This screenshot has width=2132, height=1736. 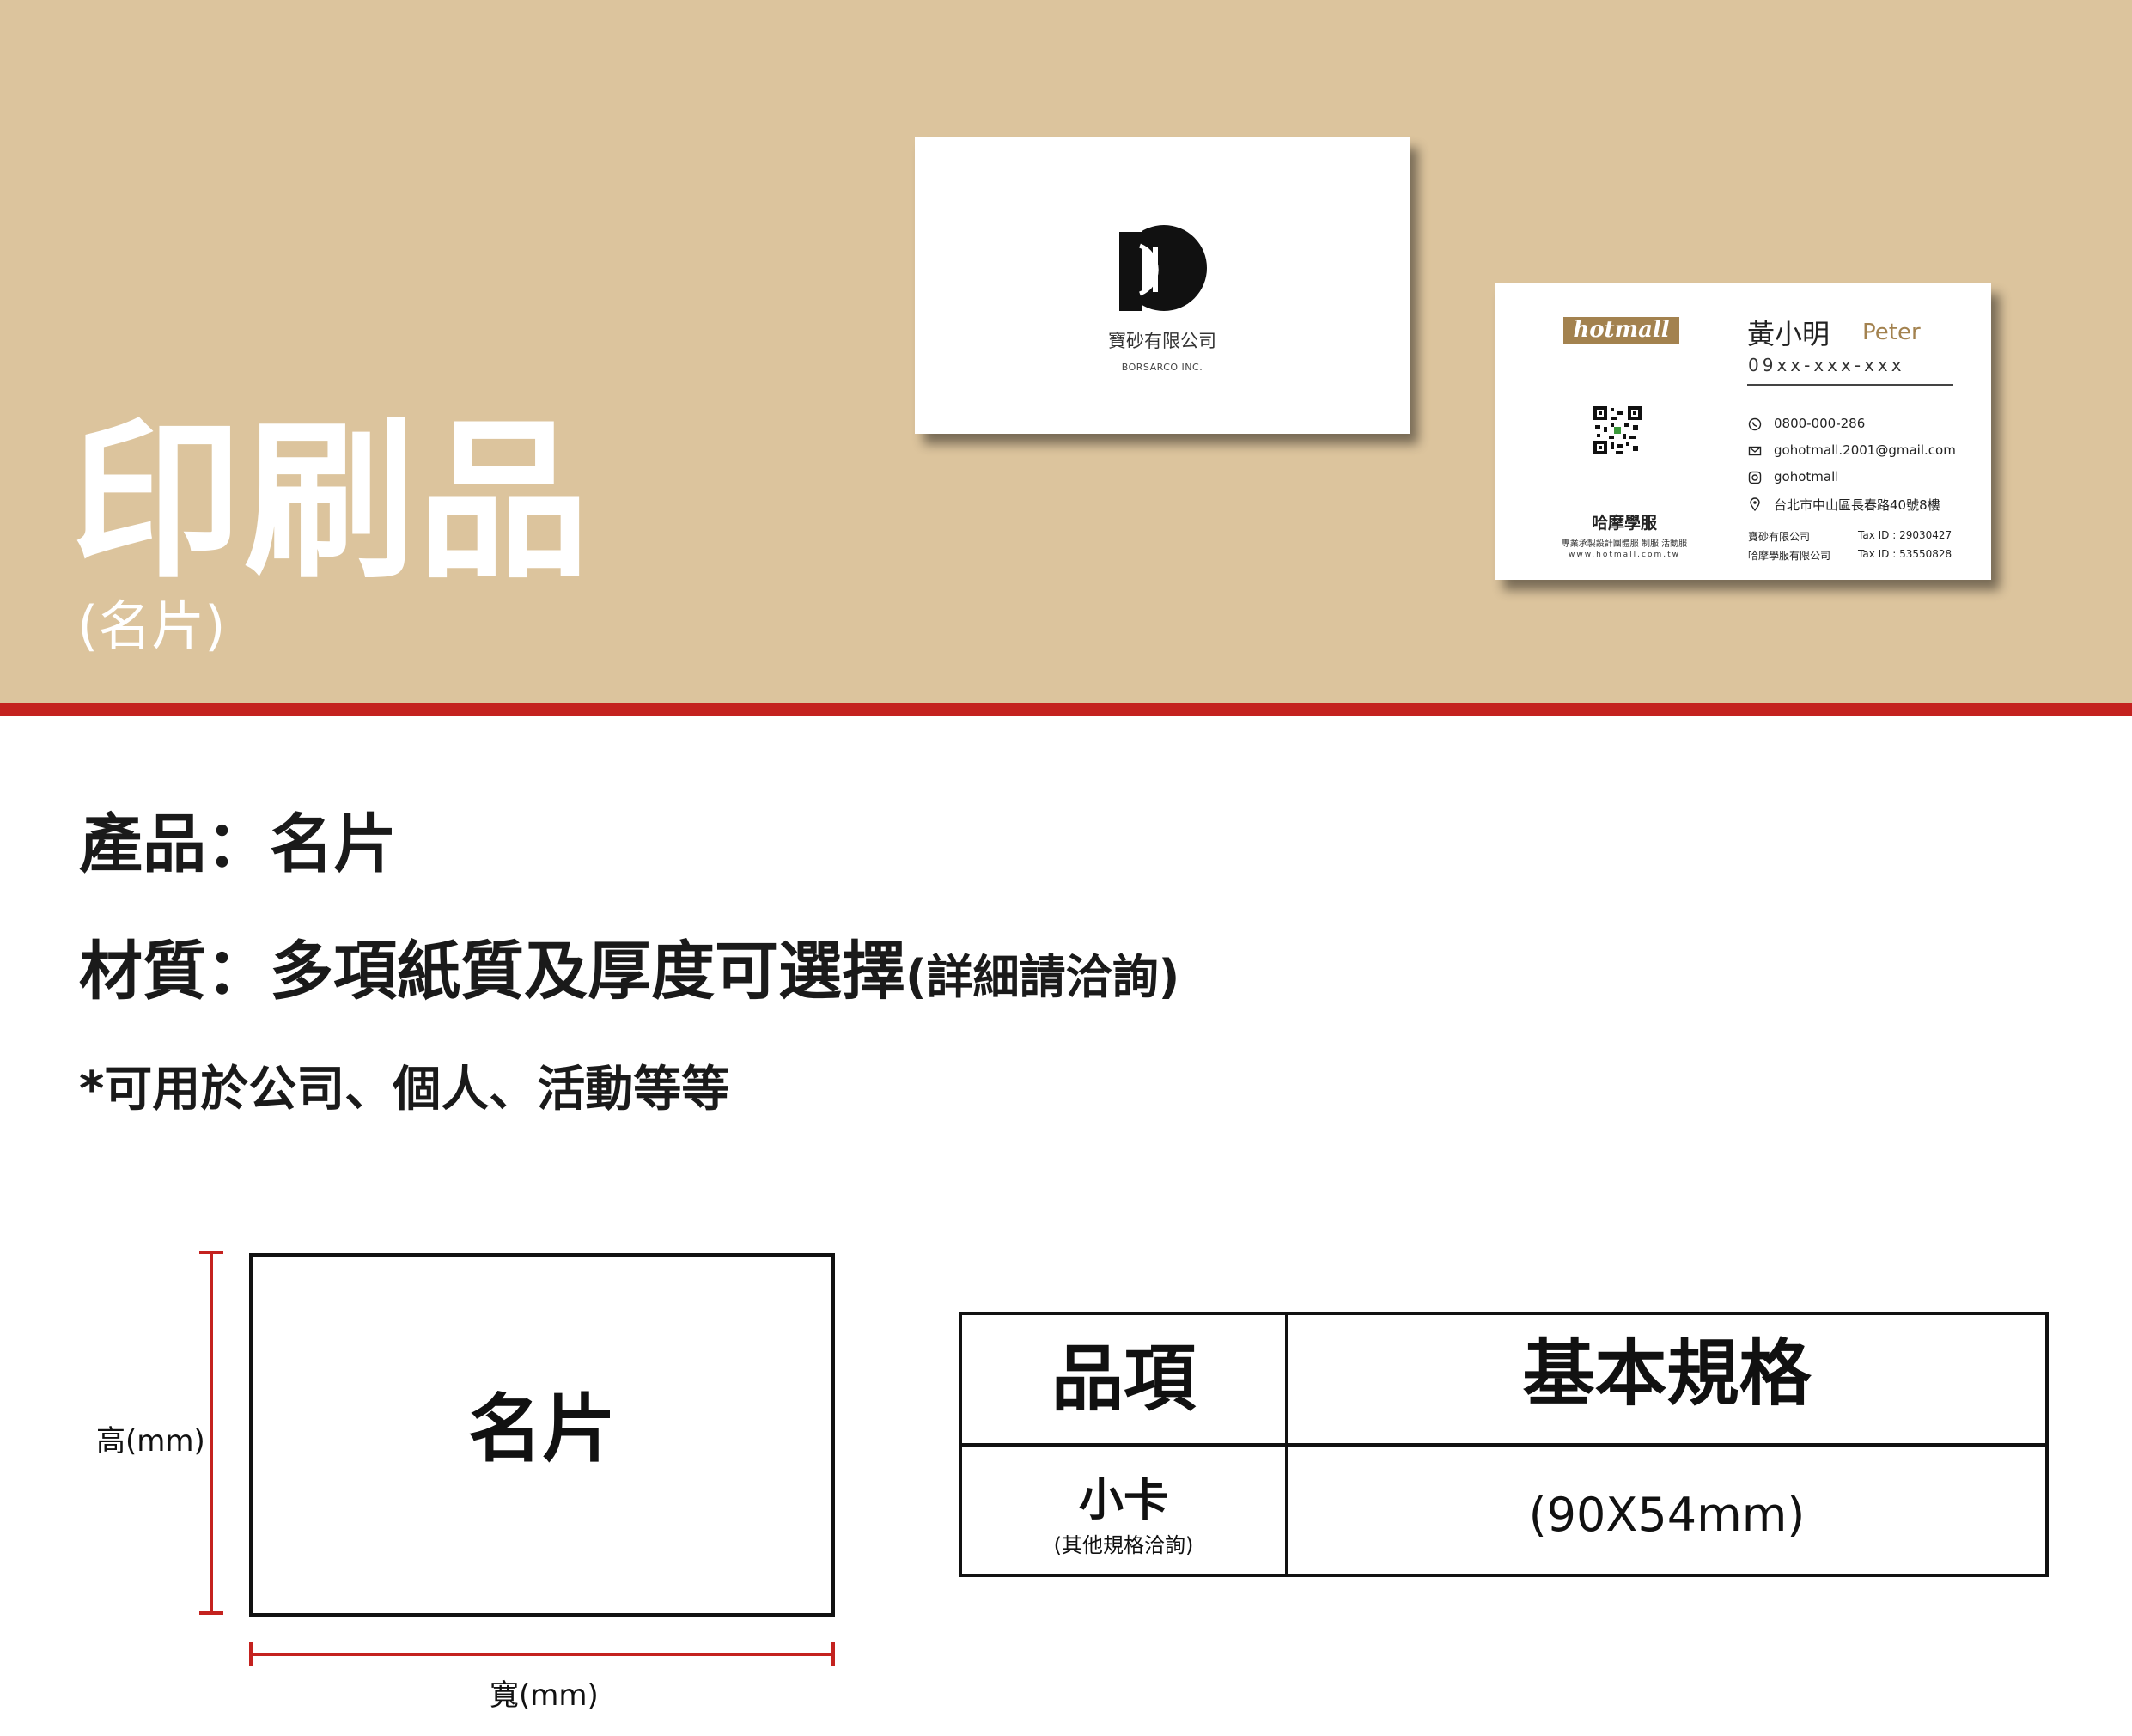 I want to click on contact-text: 台北市中山區長春路40號8樓, so click(x=1857, y=505).